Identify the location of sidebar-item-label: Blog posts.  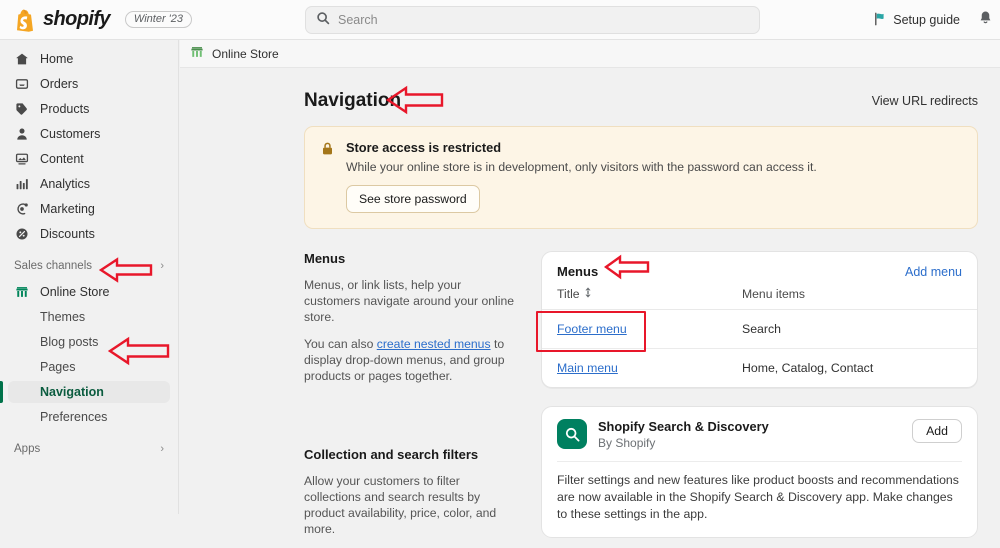
(69, 342).